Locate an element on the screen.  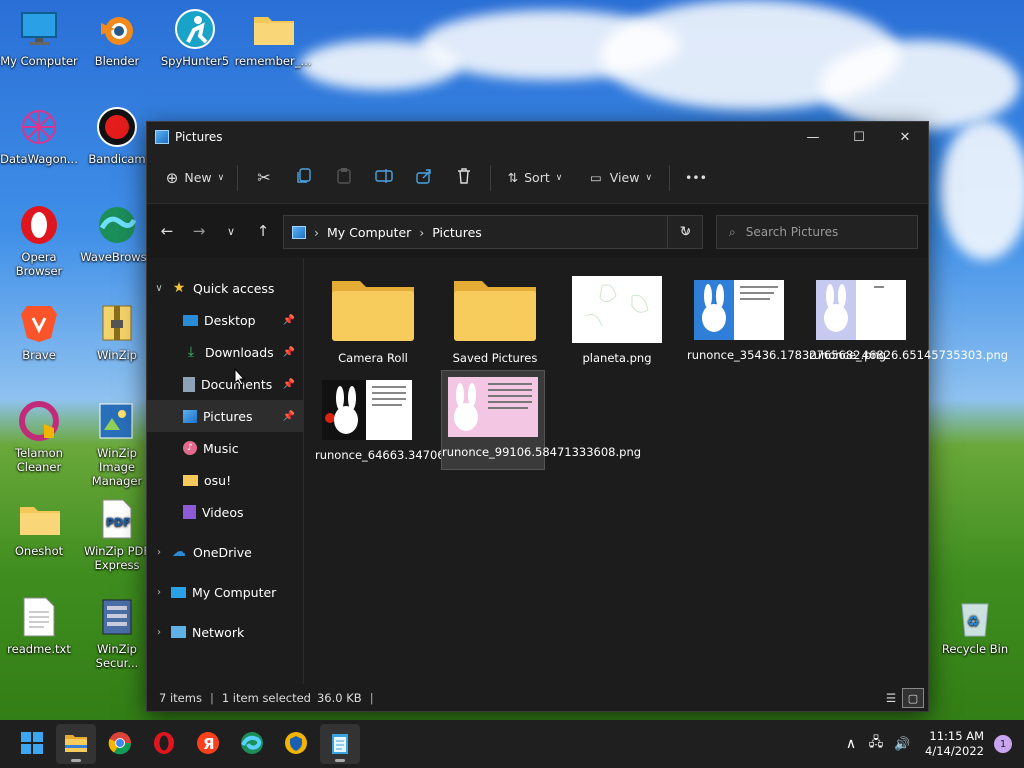
desktop-icon-winzip-pdf: PDF WinZip PDF Express is located at coordinates (117, 535).